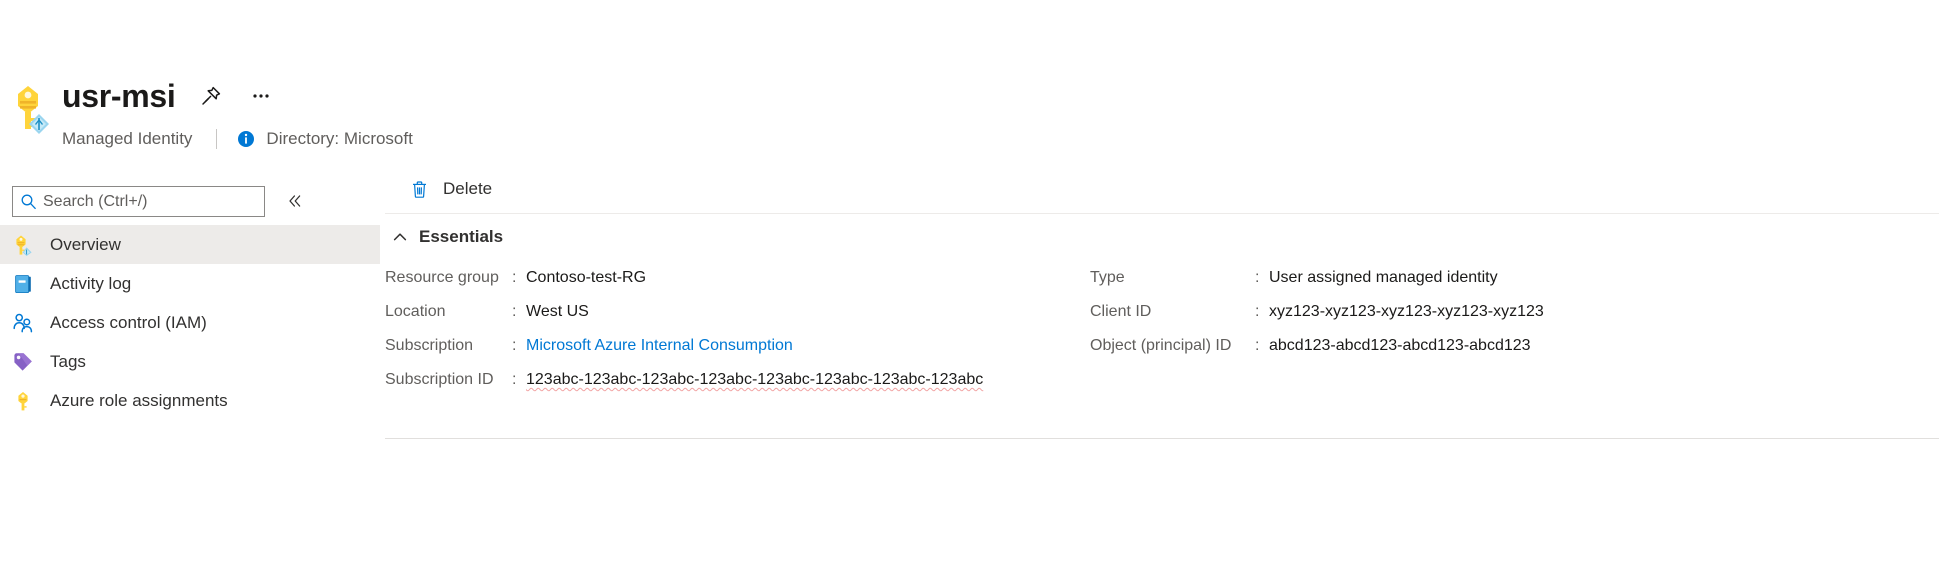  What do you see at coordinates (190, 244) in the screenshot?
I see `sidebar-item-overview: Overview` at bounding box center [190, 244].